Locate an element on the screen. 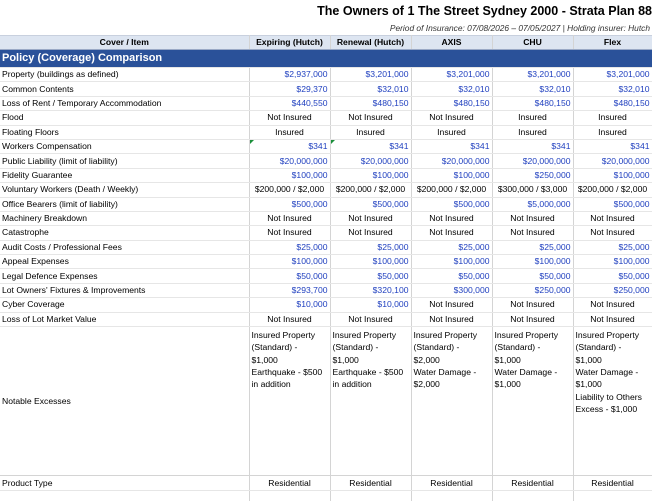  row-label: Legal Defence Expenses is located at coordinates (125, 276).